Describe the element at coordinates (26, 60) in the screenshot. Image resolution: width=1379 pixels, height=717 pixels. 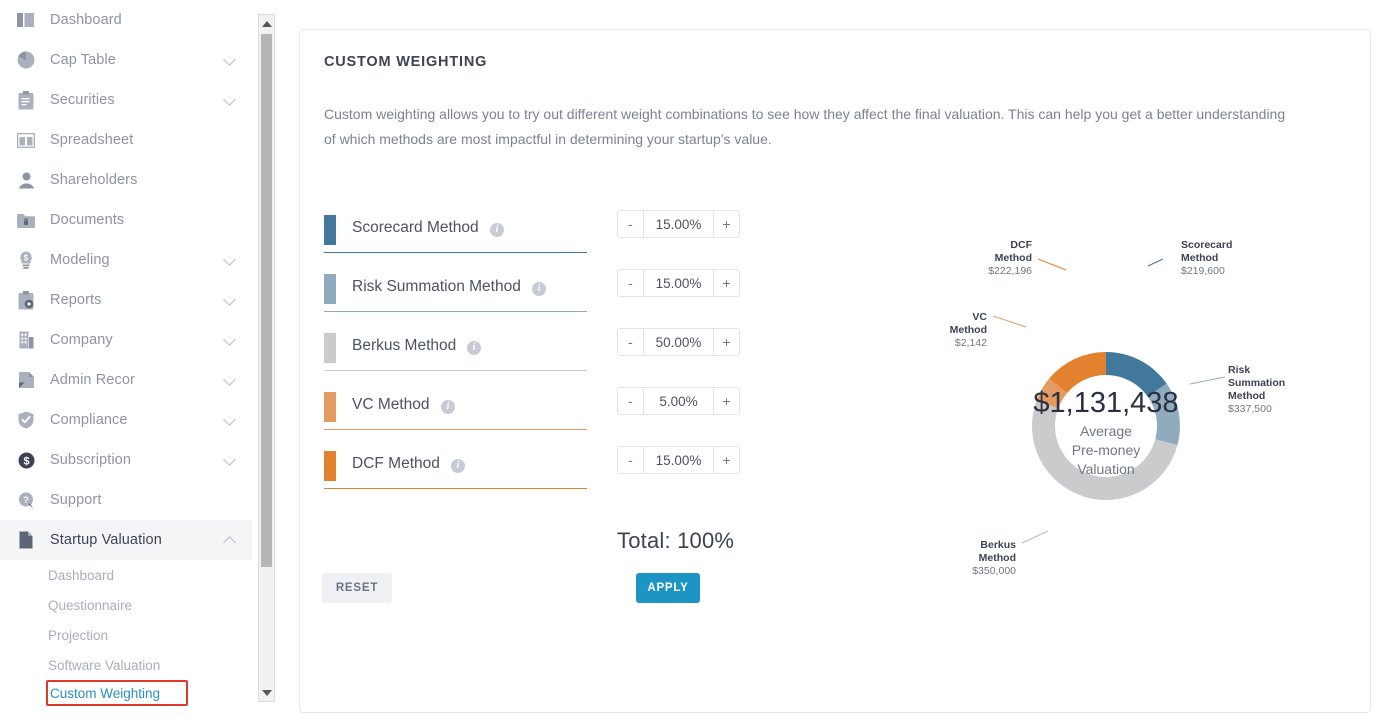
I see `pie-chart-icon` at that location.